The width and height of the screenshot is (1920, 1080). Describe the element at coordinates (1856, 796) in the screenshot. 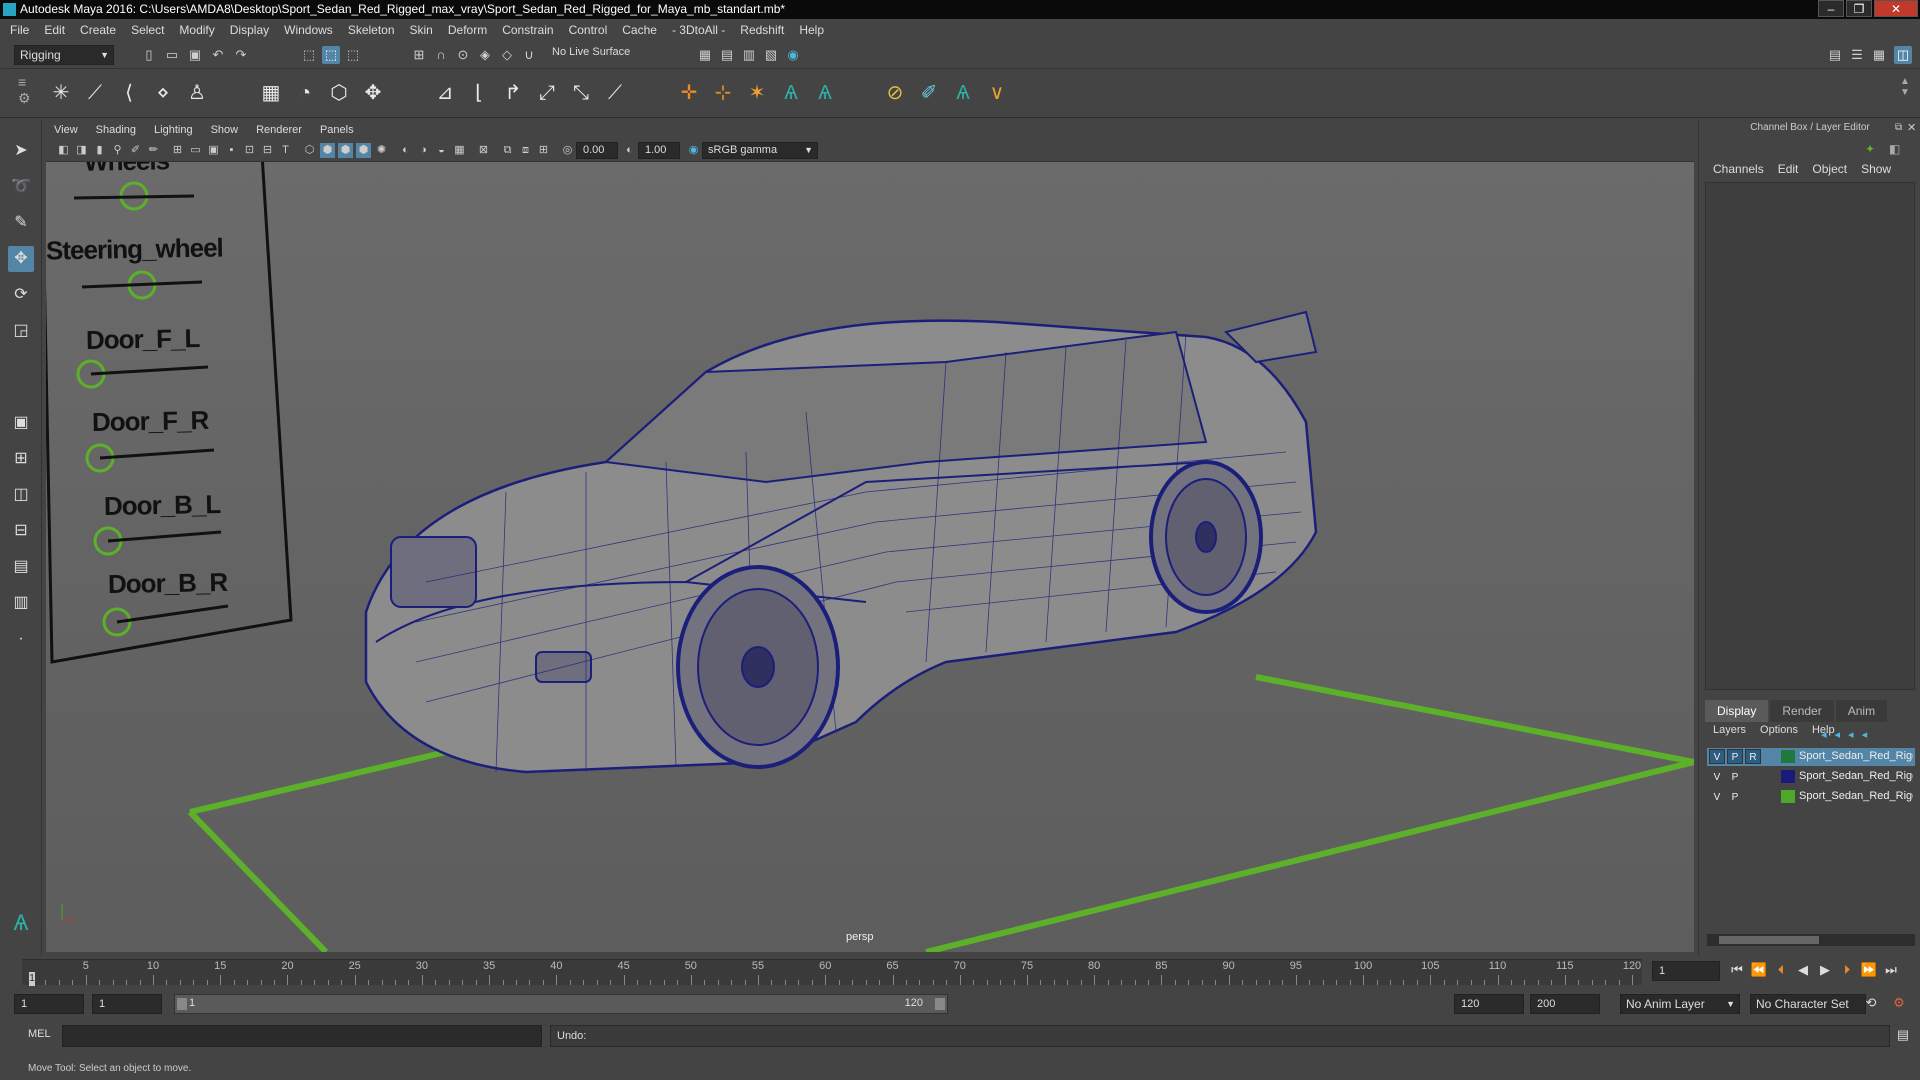

I see `layer-name: Sport_Sedan_Red_Rigged_Helpers` at that location.